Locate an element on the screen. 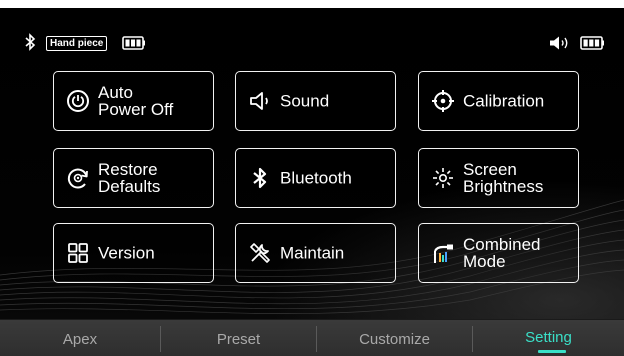  version-button: Version is located at coordinates (133, 253).